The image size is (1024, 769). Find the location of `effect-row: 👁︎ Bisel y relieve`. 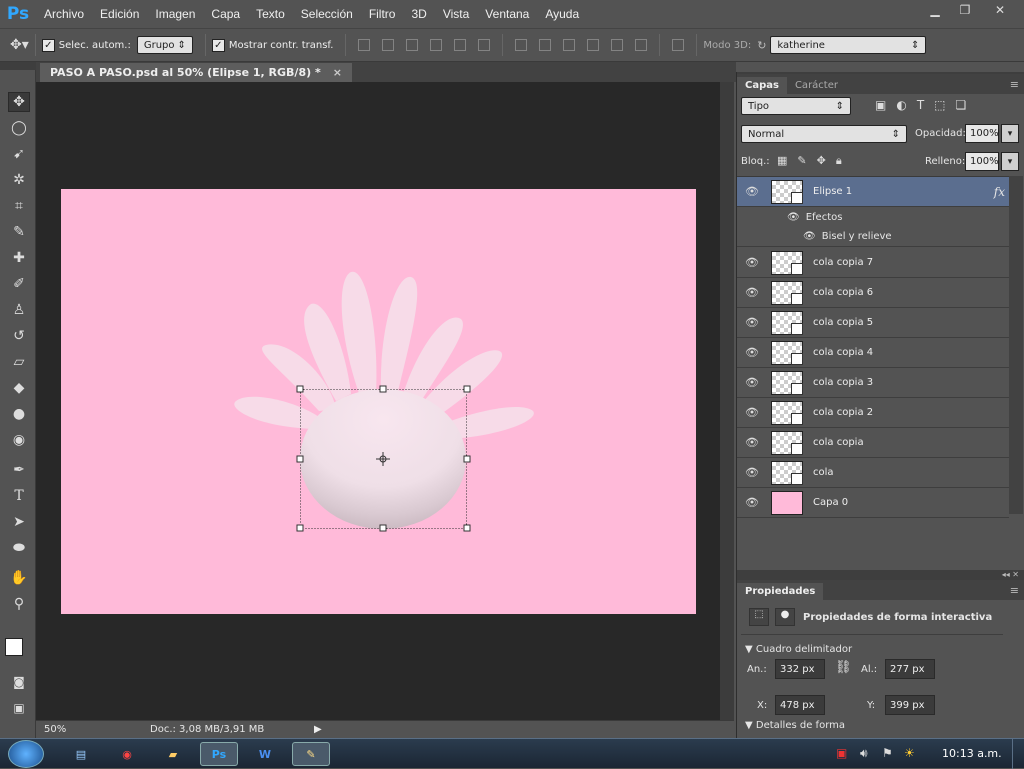

effect-row: 👁︎ Bisel y relieve is located at coordinates (873, 237).